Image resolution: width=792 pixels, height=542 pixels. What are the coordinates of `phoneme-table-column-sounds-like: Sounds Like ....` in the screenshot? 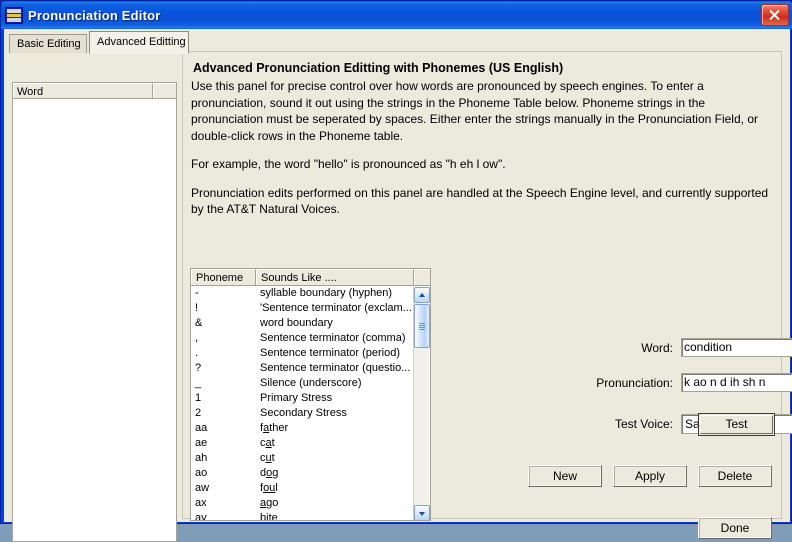 It's located at (335, 277).